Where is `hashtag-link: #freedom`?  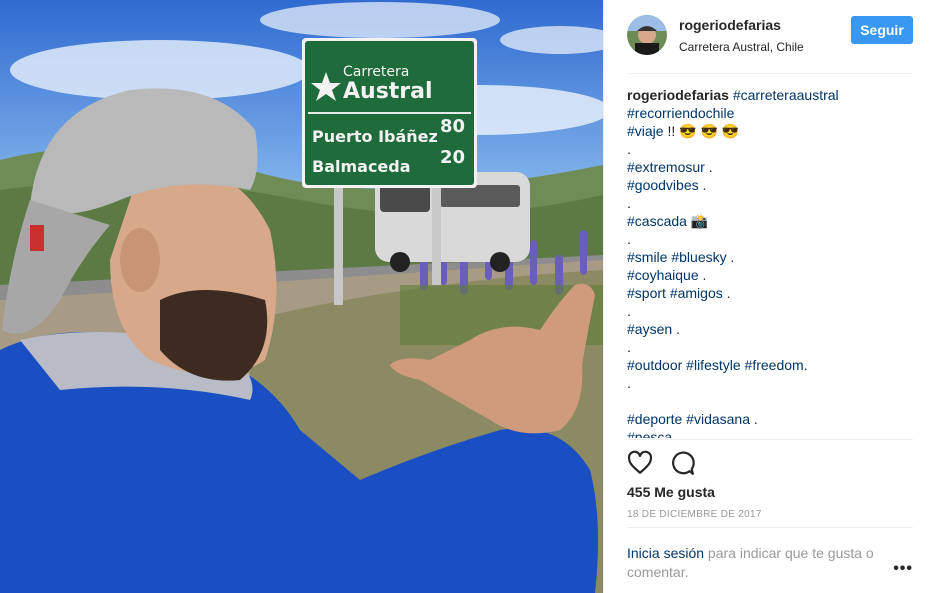
hashtag-link: #freedom is located at coordinates (774, 365).